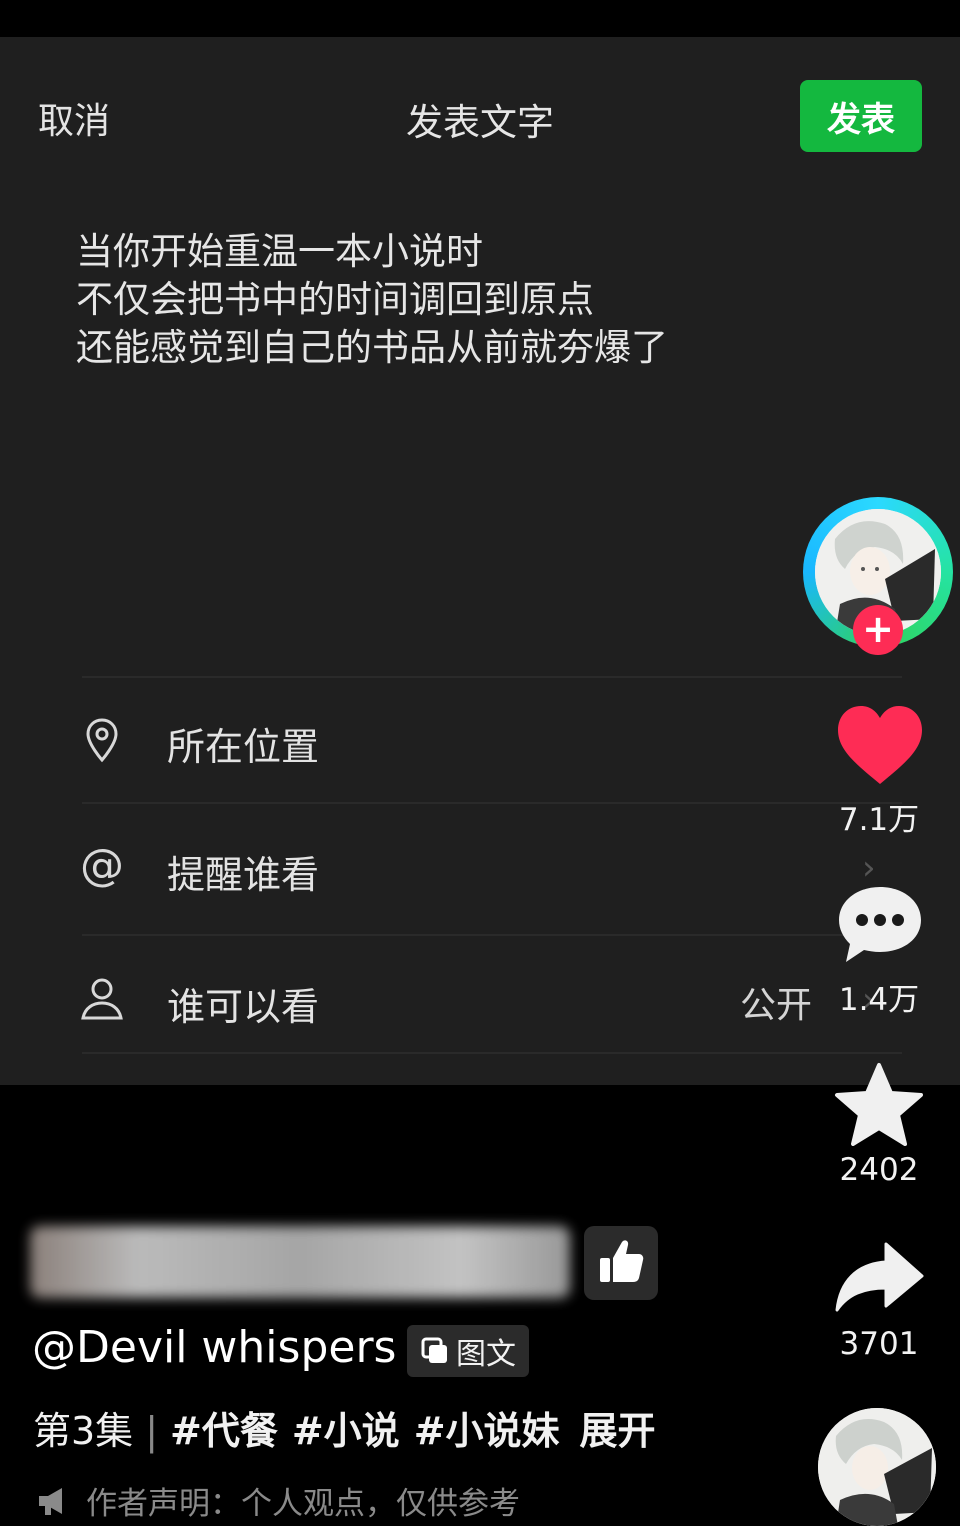 This screenshot has width=960, height=1526. What do you see at coordinates (346, 1431) in the screenshot?
I see `hashtag: #小说` at bounding box center [346, 1431].